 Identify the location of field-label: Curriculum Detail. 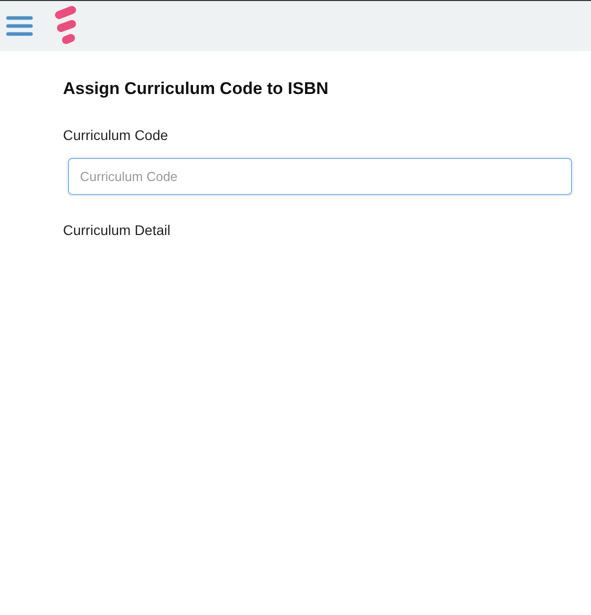
(116, 230).